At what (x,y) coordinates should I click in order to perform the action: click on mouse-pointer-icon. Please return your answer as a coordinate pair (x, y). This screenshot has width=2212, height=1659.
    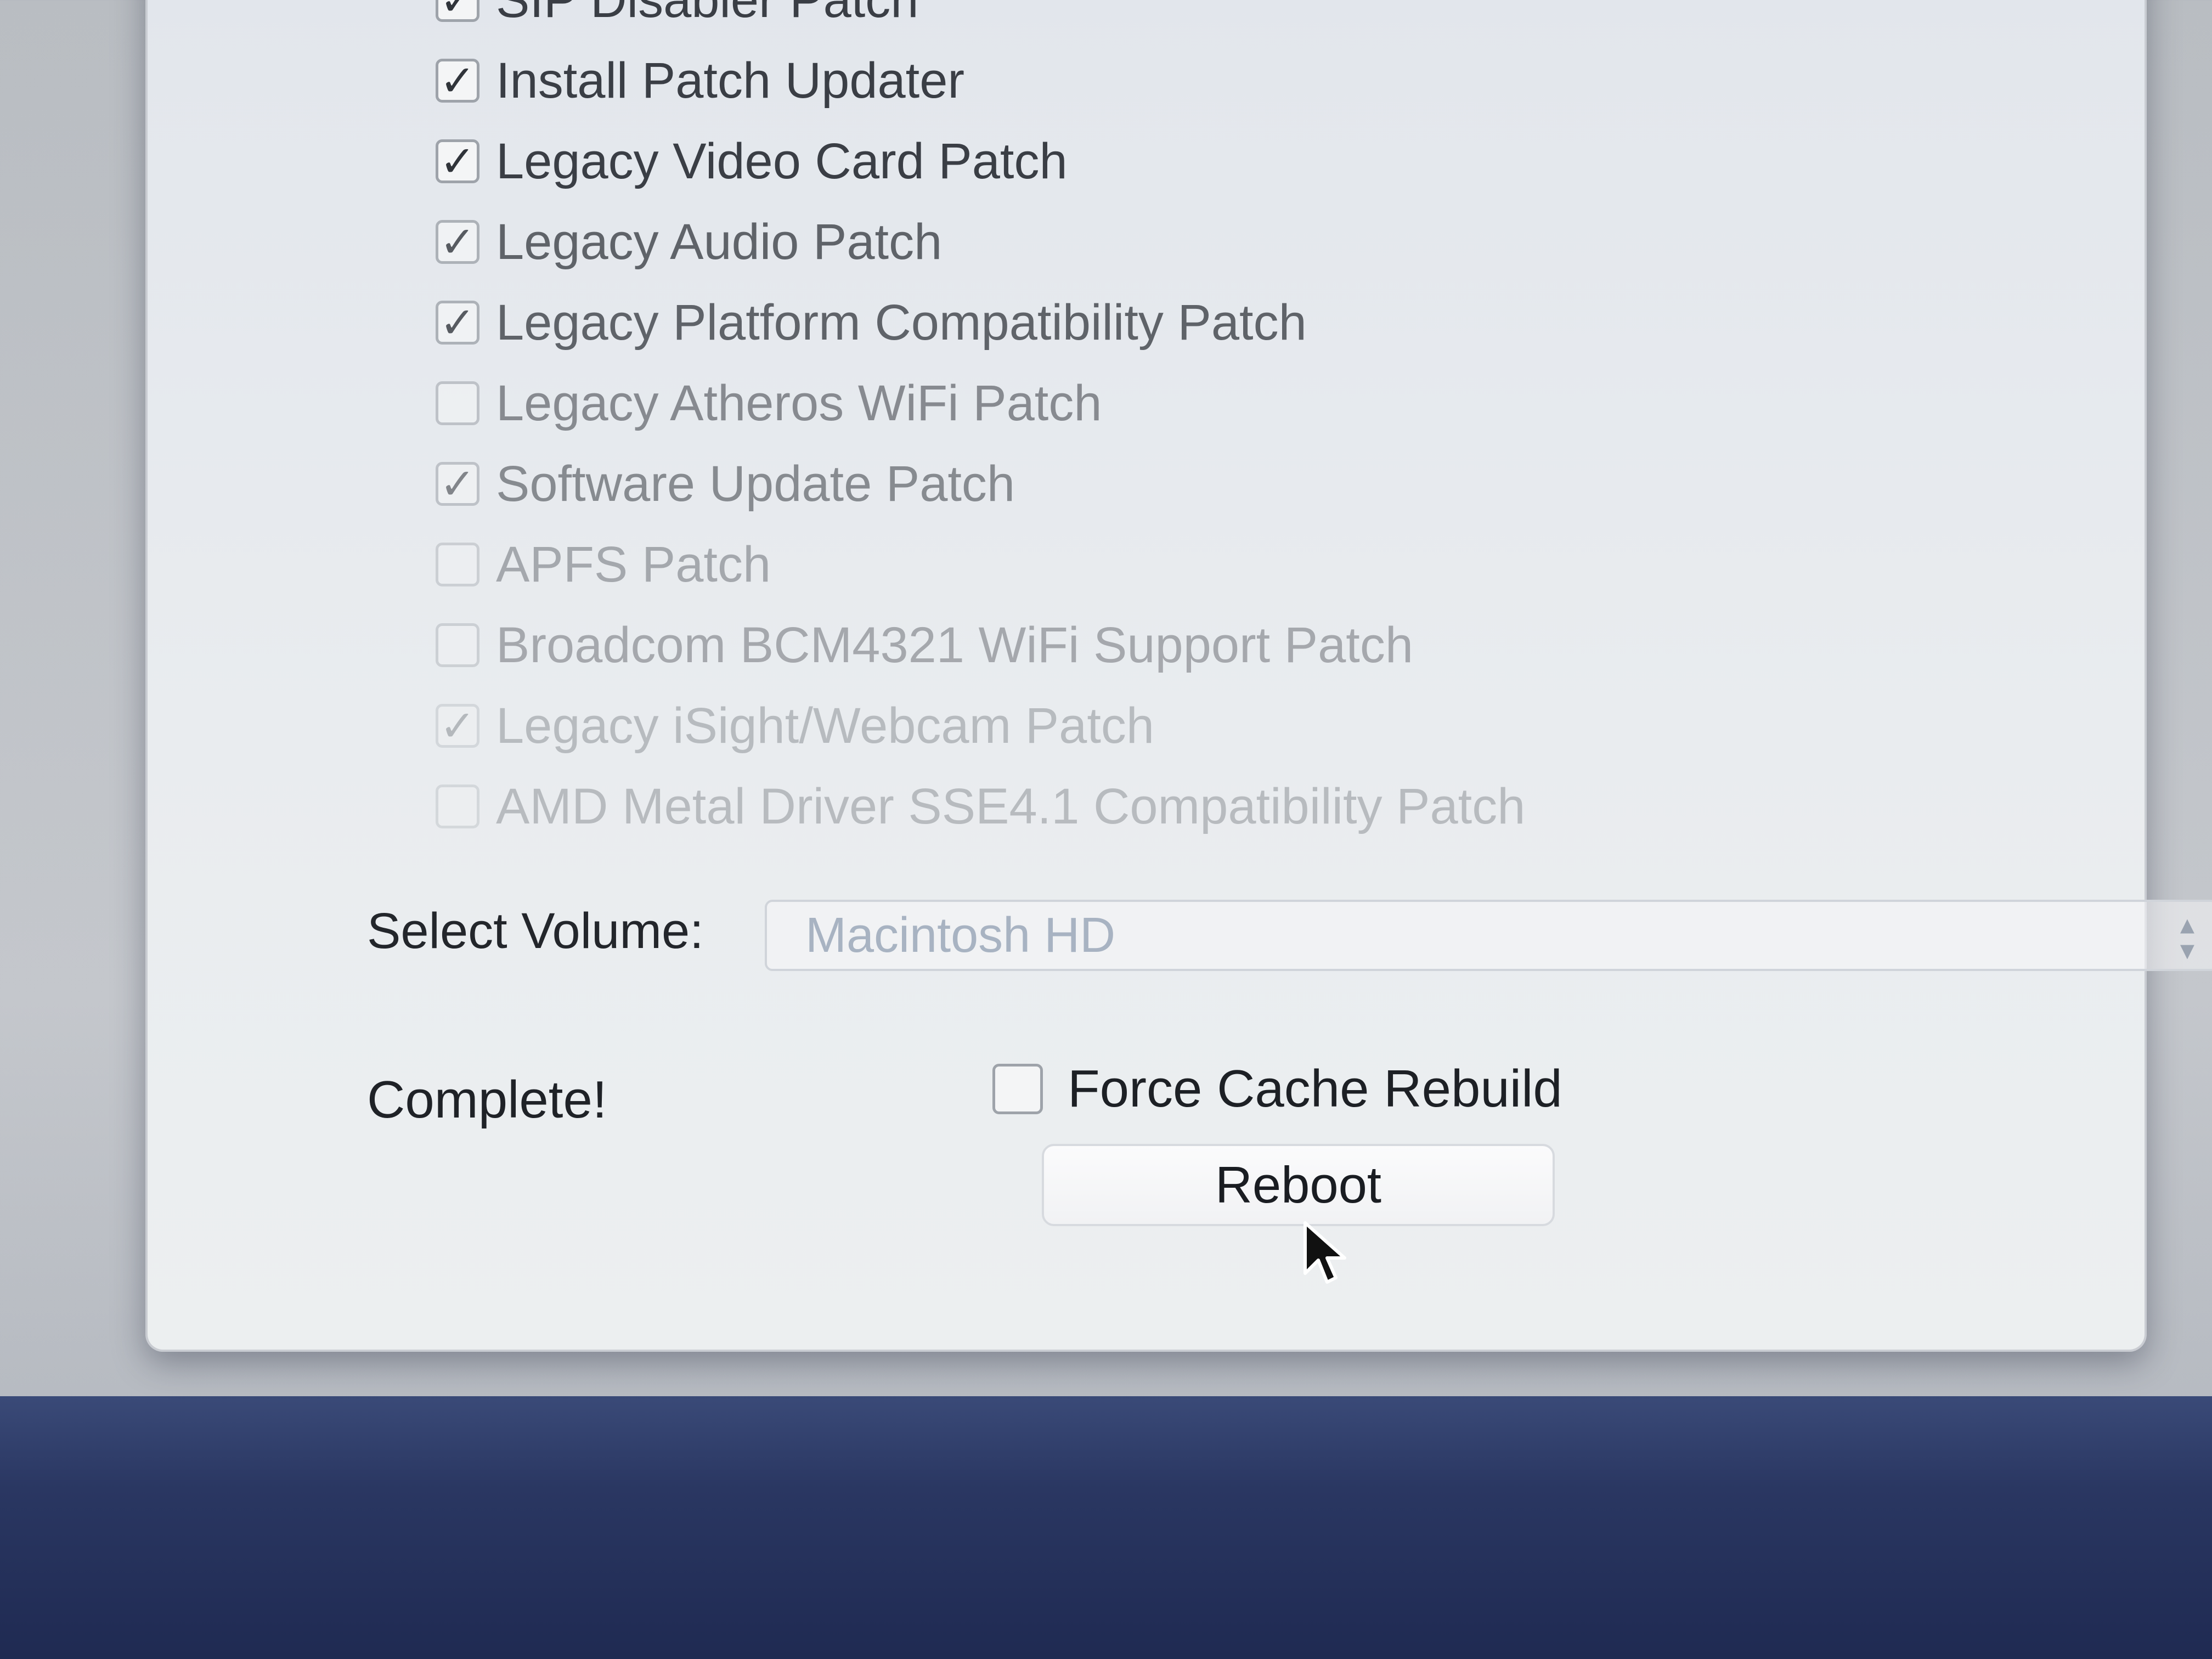
    Looking at the image, I should click on (1325, 1252).